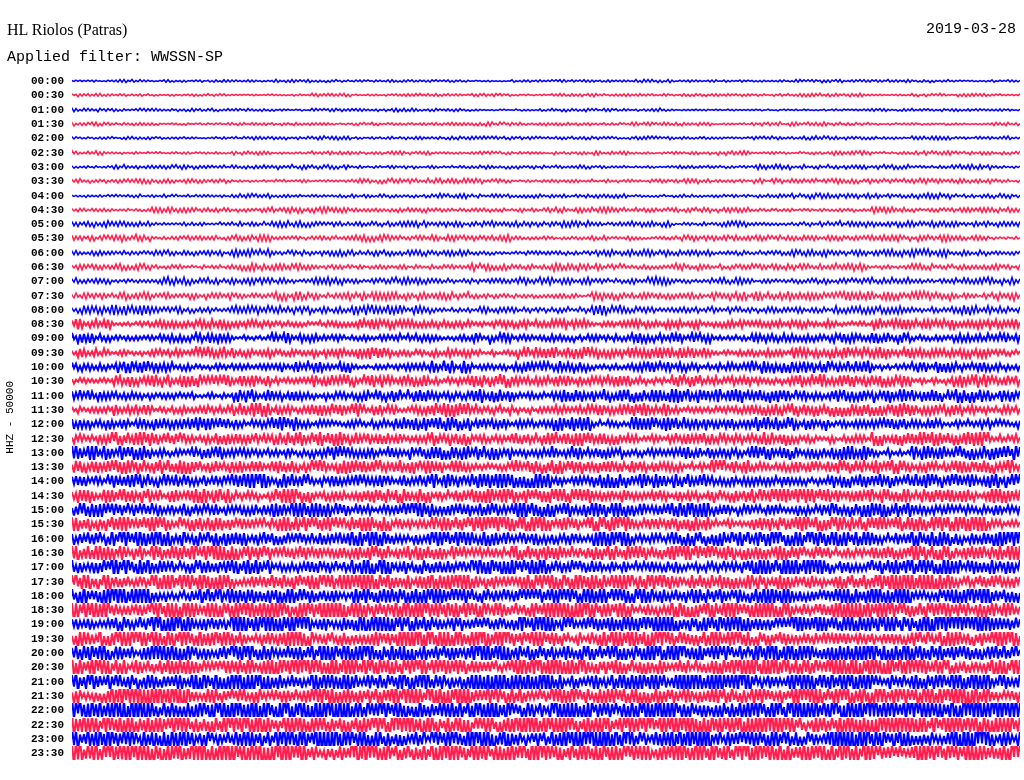 This screenshot has height=780, width=1024. I want to click on time-label: 14:00, so click(47, 481).